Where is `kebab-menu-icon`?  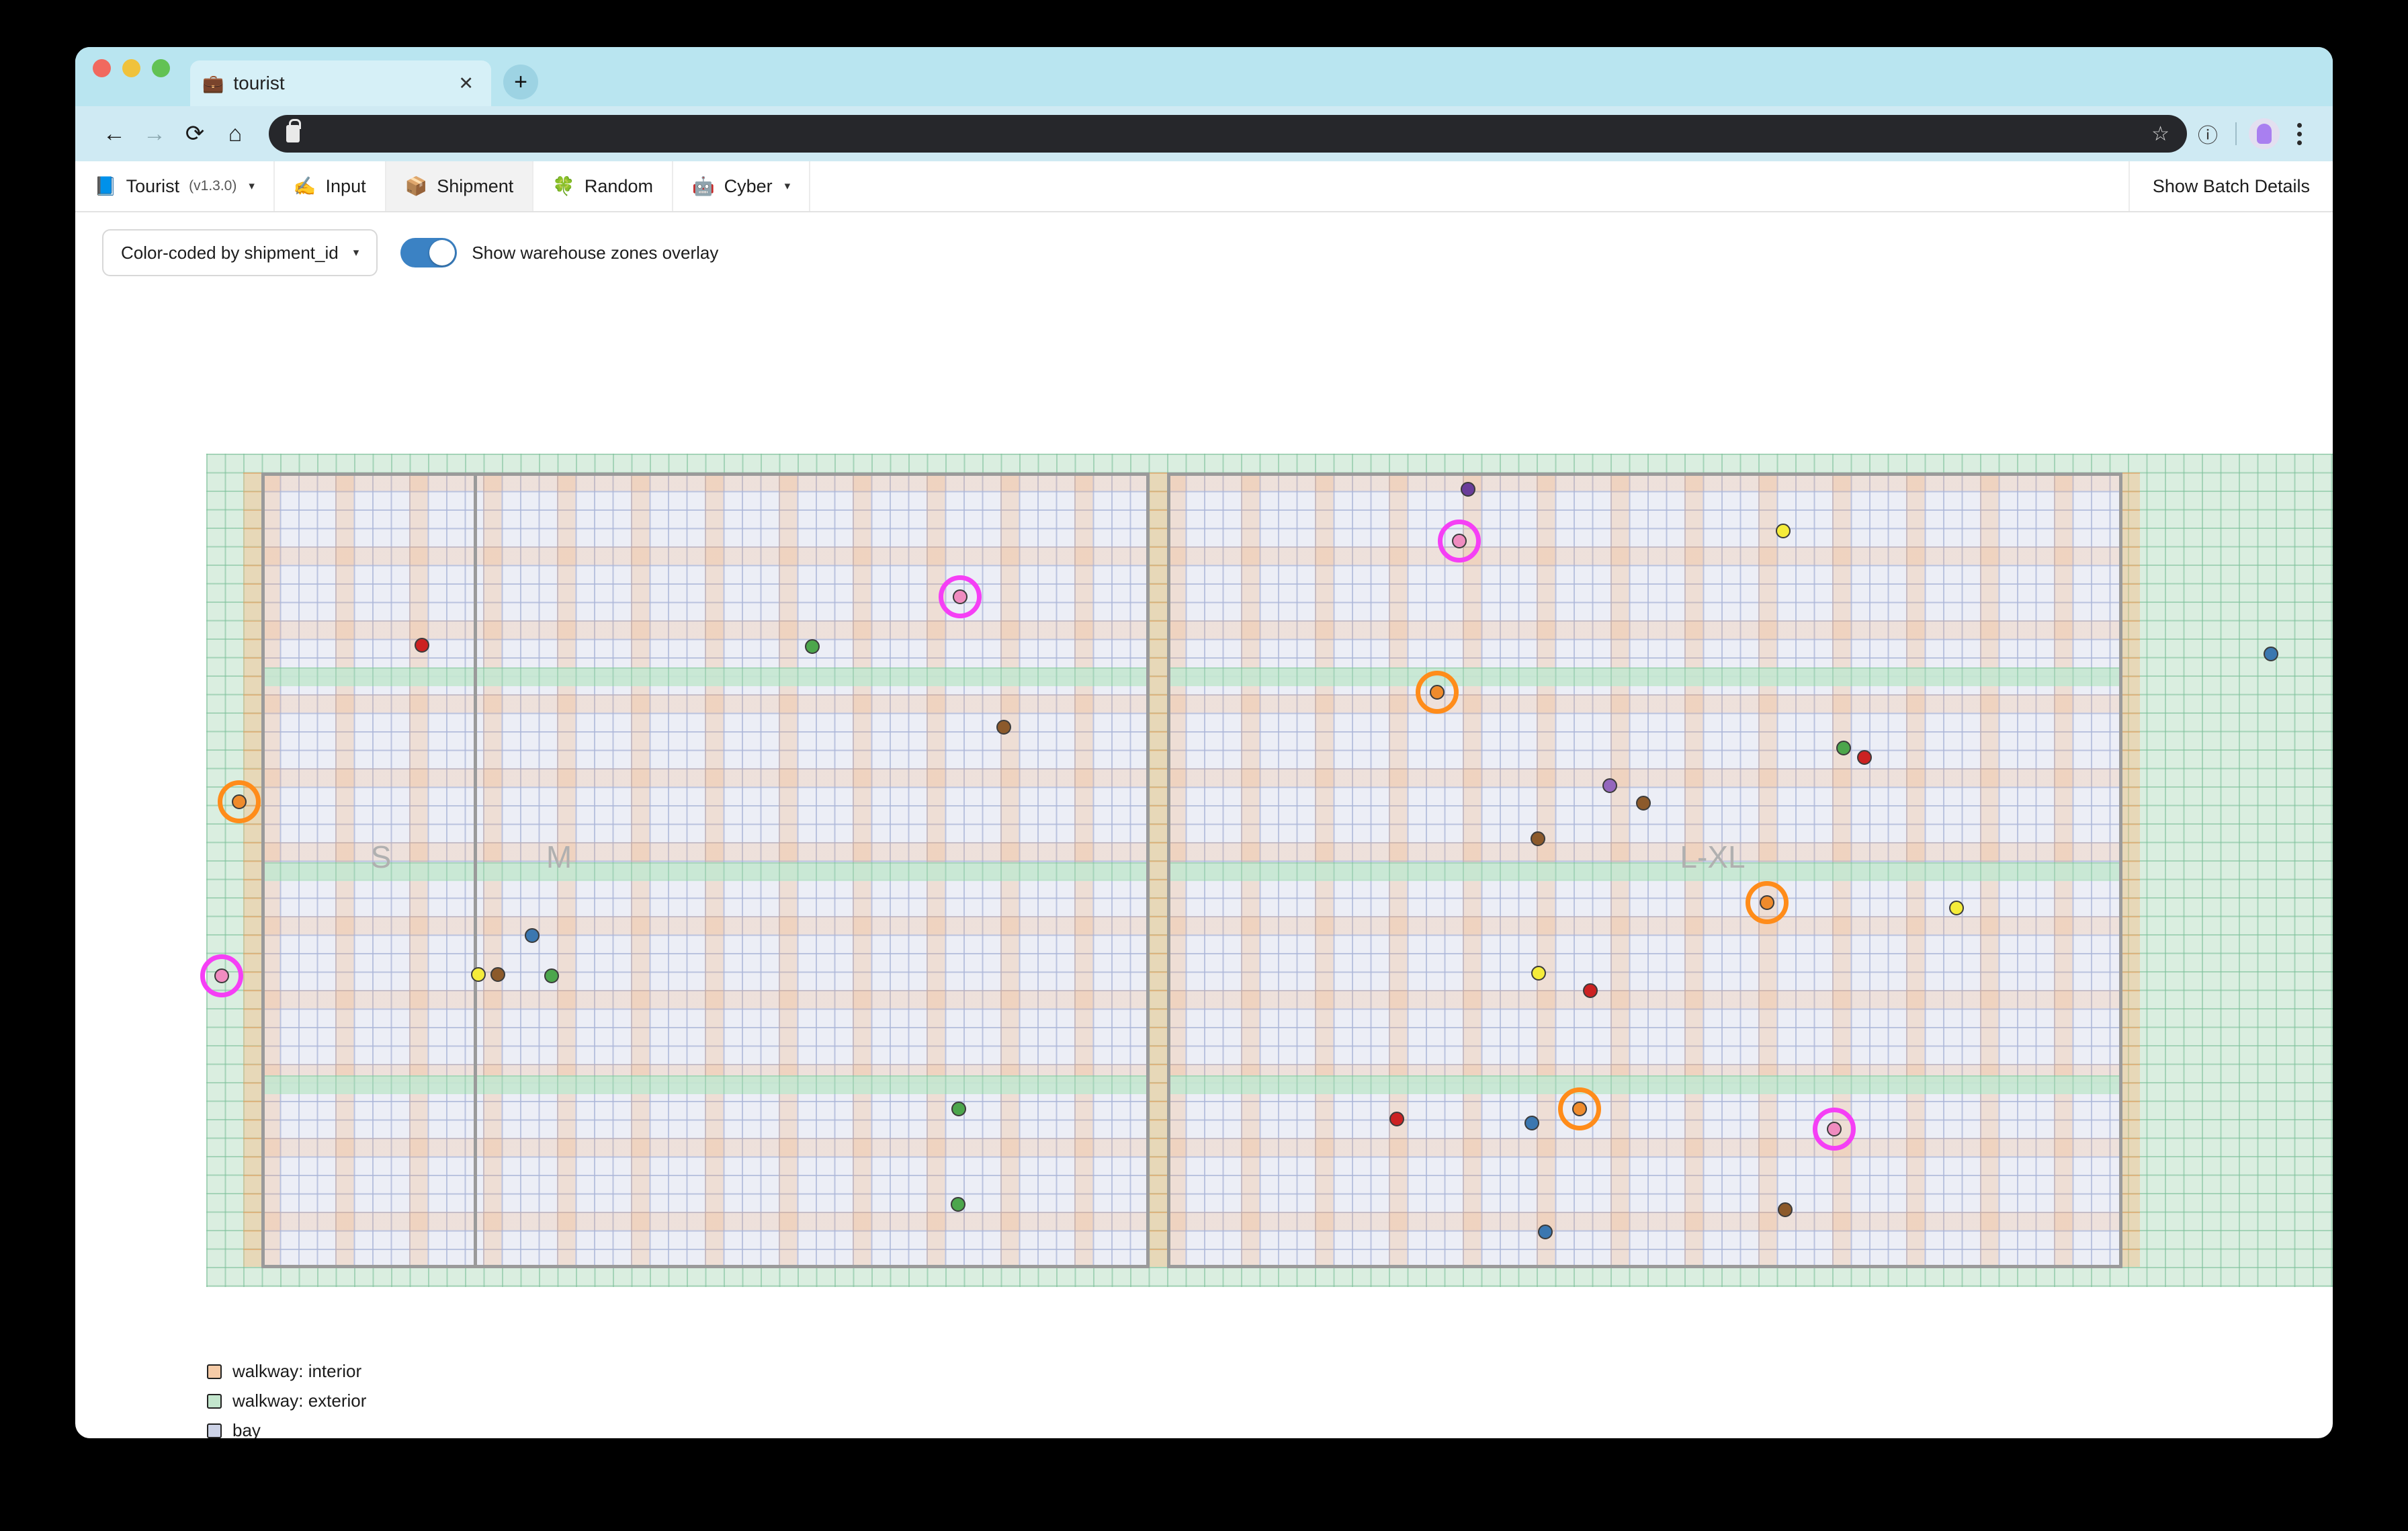 kebab-menu-icon is located at coordinates (2299, 134).